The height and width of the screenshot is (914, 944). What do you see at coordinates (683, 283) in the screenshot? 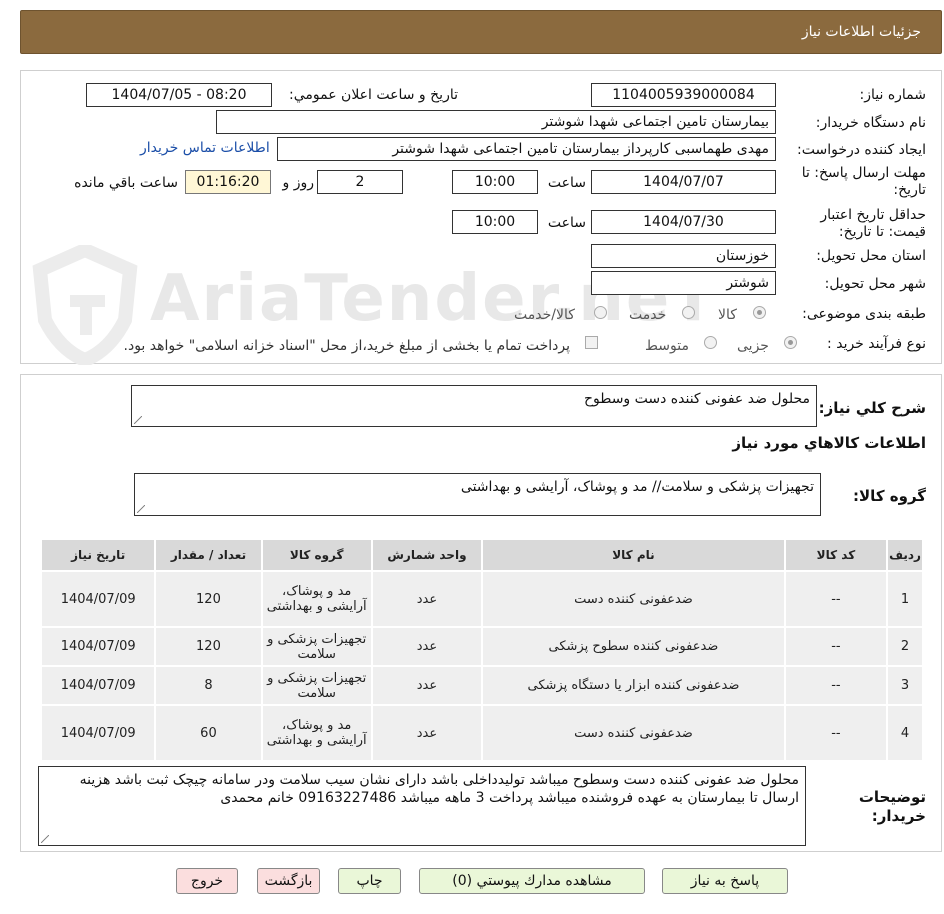
I see `city-field: شوشتر` at bounding box center [683, 283].